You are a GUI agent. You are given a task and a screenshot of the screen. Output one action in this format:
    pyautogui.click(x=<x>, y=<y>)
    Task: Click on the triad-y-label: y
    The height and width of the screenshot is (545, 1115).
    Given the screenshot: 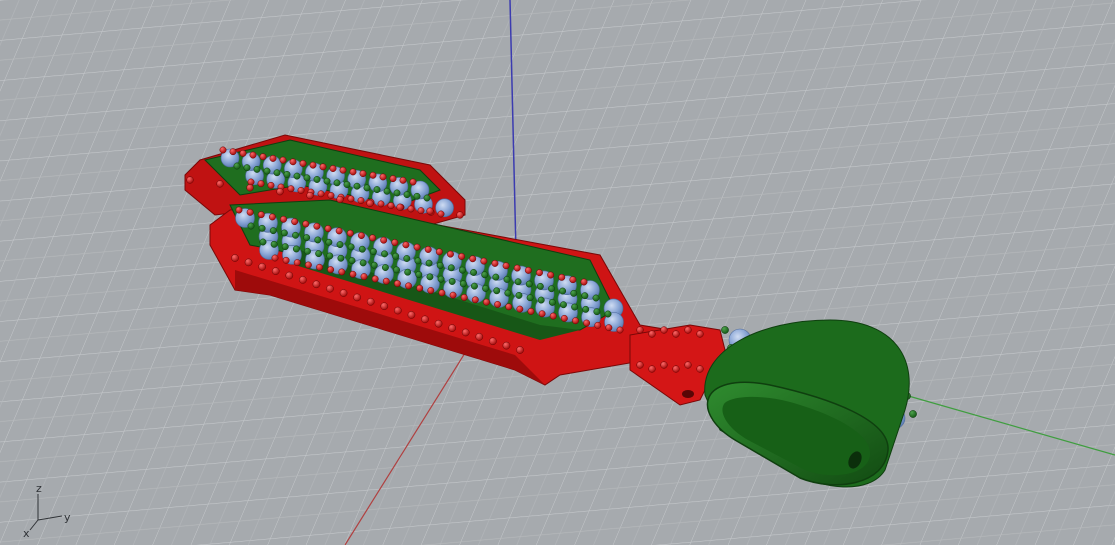 What is the action you would take?
    pyautogui.click(x=67, y=517)
    